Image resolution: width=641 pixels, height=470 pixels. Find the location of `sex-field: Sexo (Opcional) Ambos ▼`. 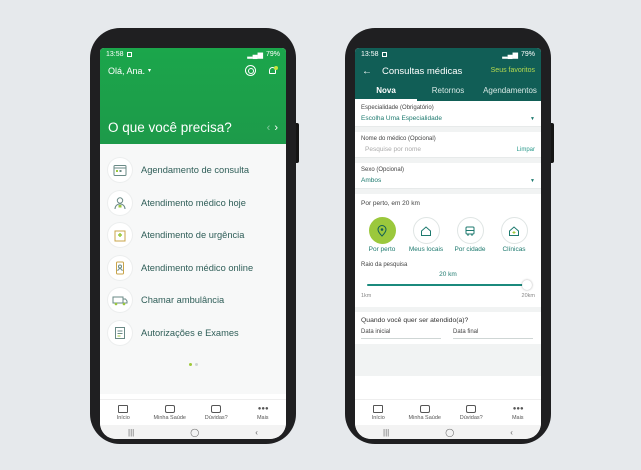

sex-field: Sexo (Opcional) Ambos ▼ is located at coordinates (448, 176).